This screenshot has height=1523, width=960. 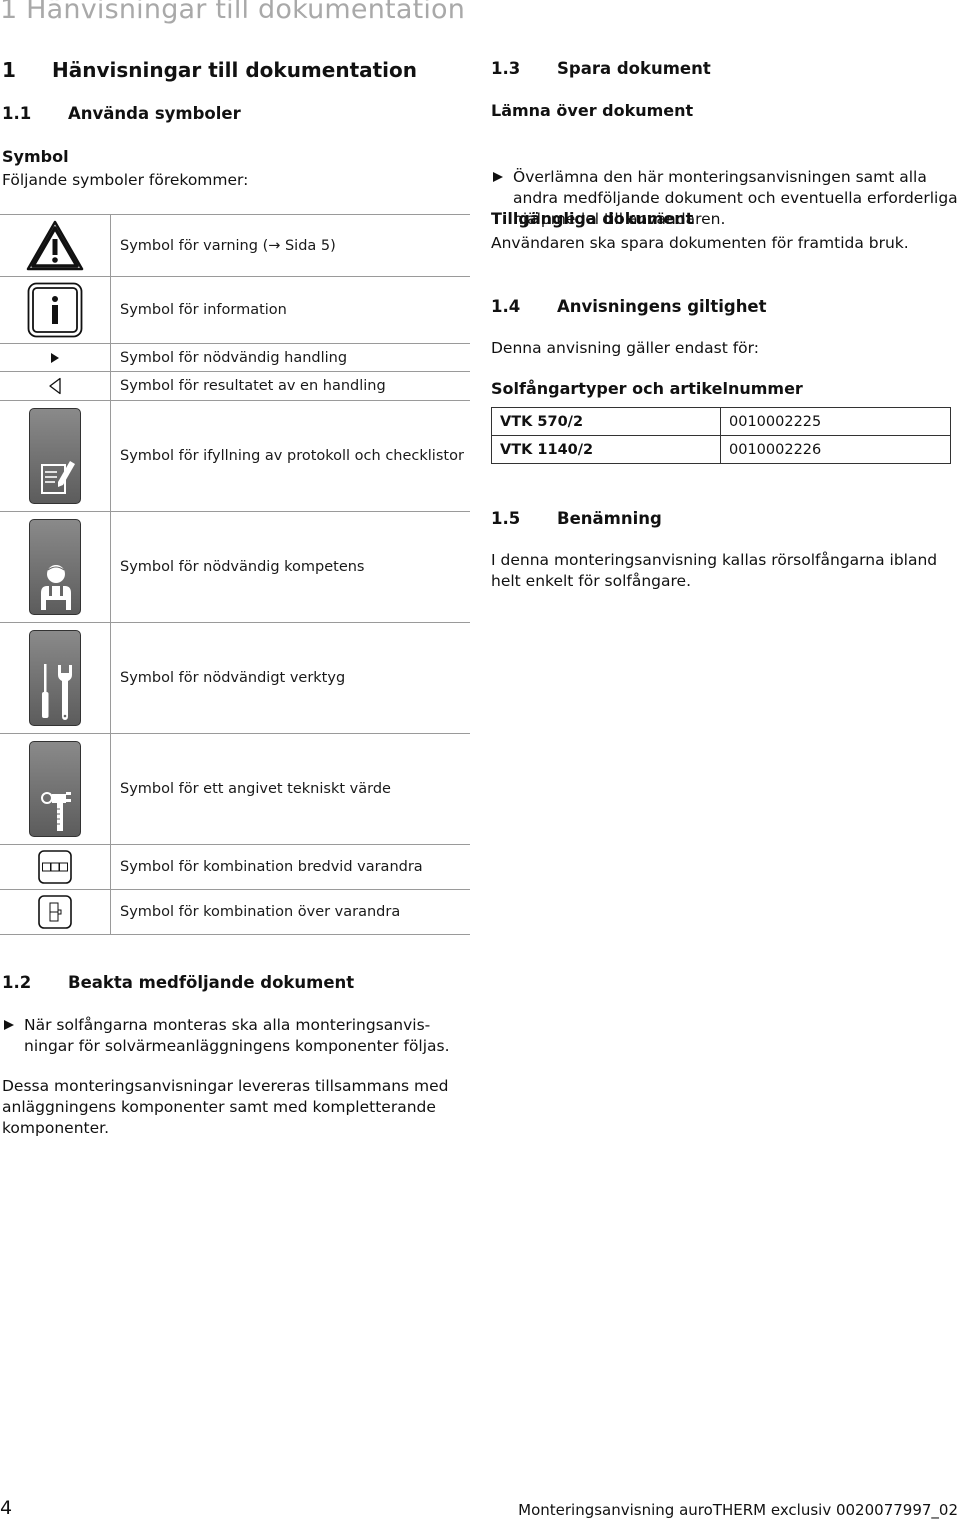 I want to click on section-1-1-heading: 1.1 Använda symboler, so click(x=121, y=113).